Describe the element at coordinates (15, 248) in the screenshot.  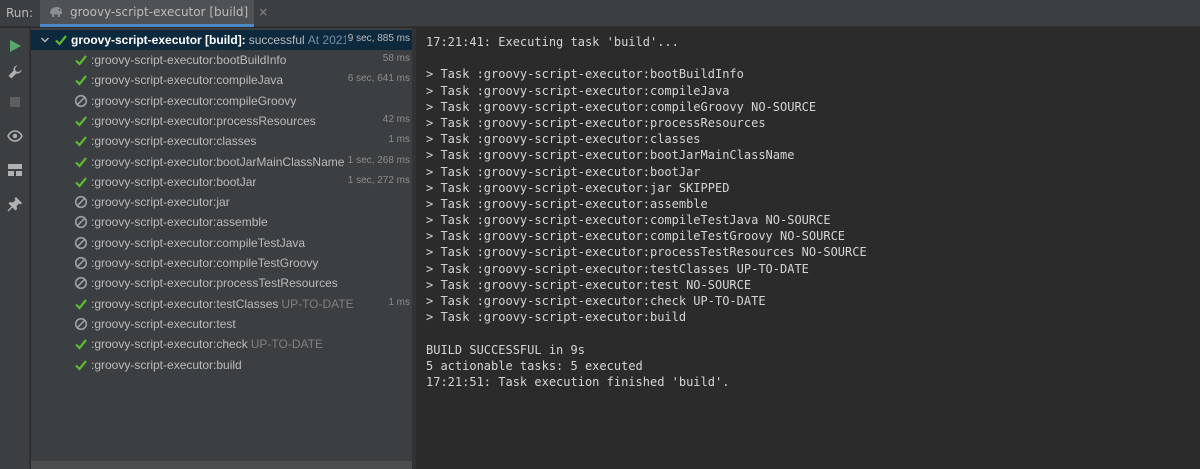
I see `run-toolbar` at that location.